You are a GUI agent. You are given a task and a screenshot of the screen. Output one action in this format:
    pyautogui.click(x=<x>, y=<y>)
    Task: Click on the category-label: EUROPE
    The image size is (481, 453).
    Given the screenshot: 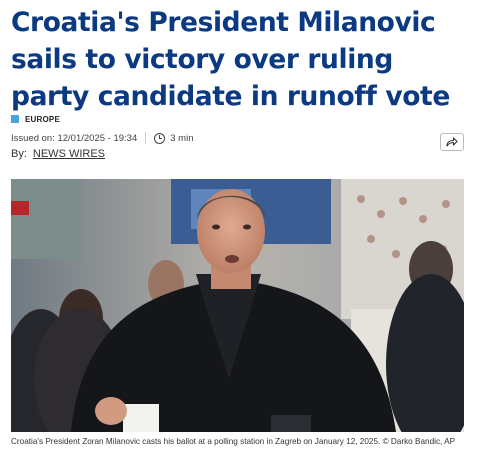 What is the action you would take?
    pyautogui.click(x=42, y=119)
    